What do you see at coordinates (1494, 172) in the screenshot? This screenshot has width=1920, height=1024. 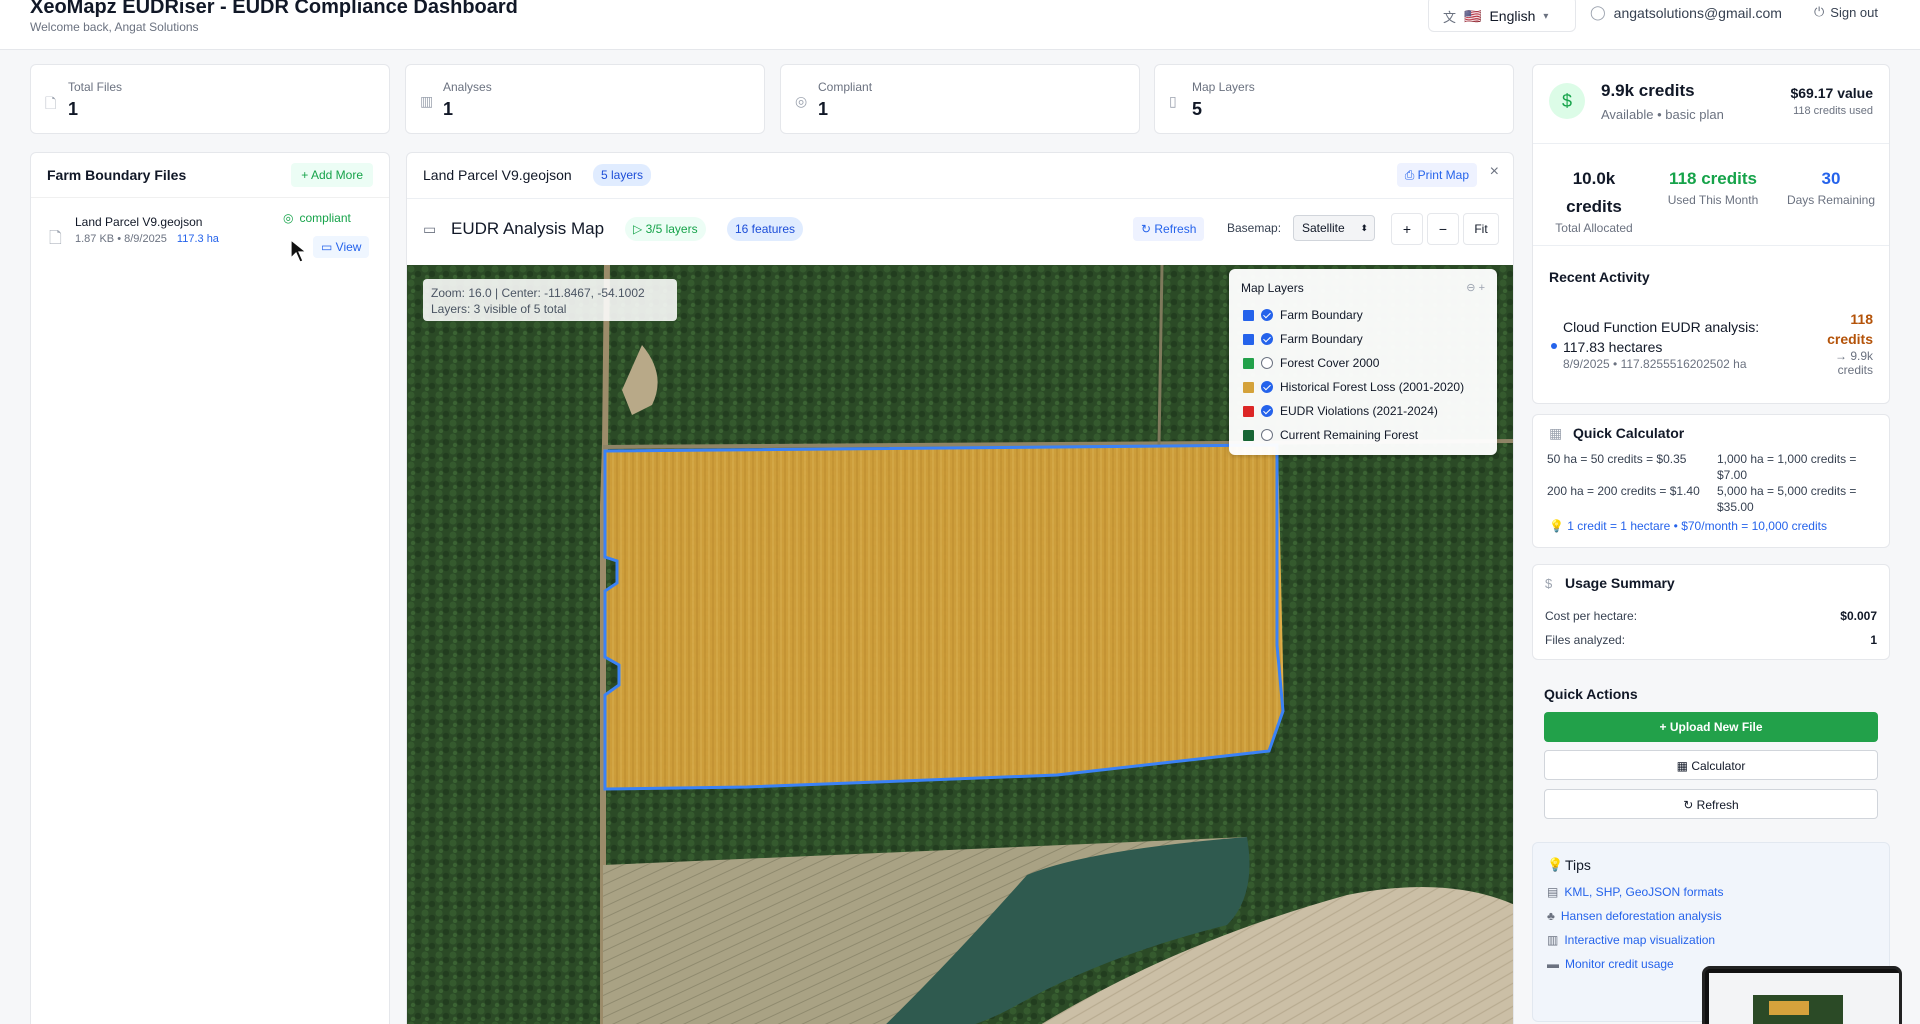 I see `close-icon: ×` at bounding box center [1494, 172].